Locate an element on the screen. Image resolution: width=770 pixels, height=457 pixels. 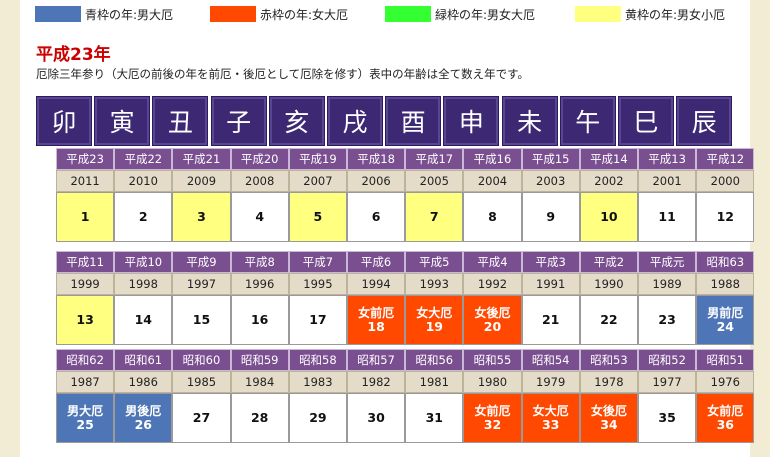
year-cell: 2005 is located at coordinates (434, 181).